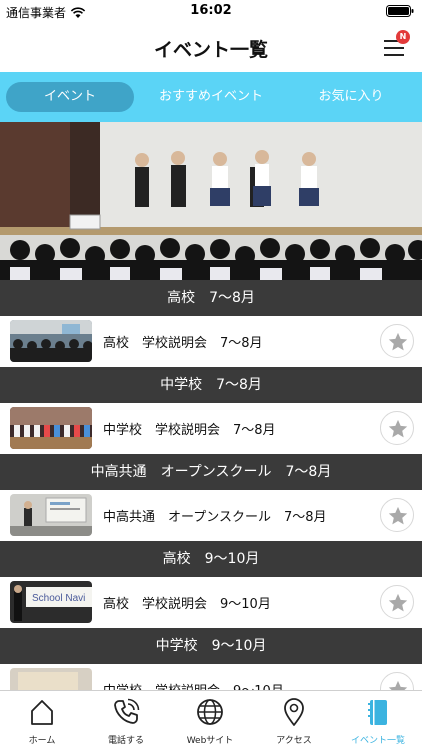  I want to click on segment-favorites: お気に入り, so click(351, 97).